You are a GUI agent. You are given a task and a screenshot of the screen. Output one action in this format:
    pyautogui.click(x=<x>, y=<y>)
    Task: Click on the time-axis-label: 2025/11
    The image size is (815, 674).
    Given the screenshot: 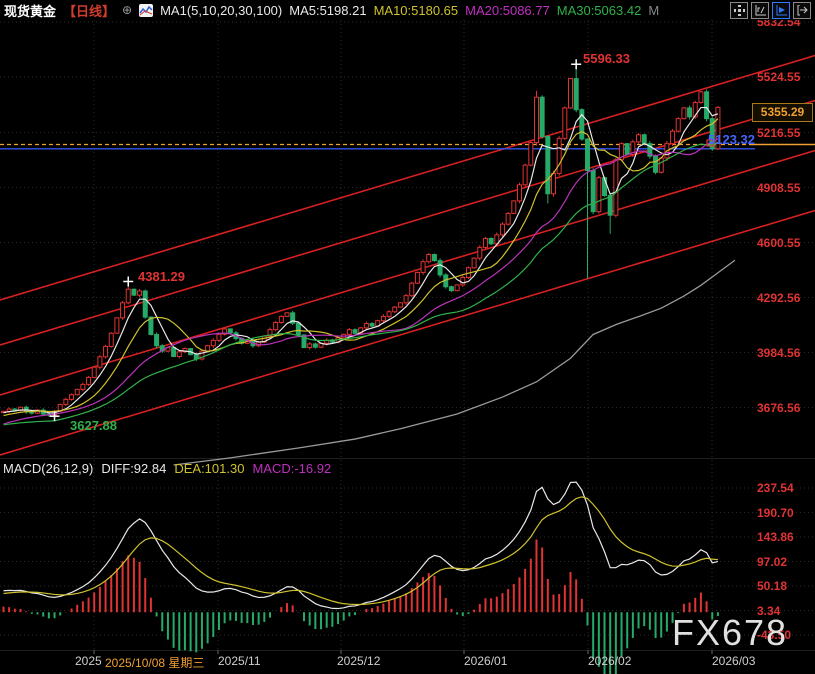 What is the action you would take?
    pyautogui.click(x=239, y=661)
    